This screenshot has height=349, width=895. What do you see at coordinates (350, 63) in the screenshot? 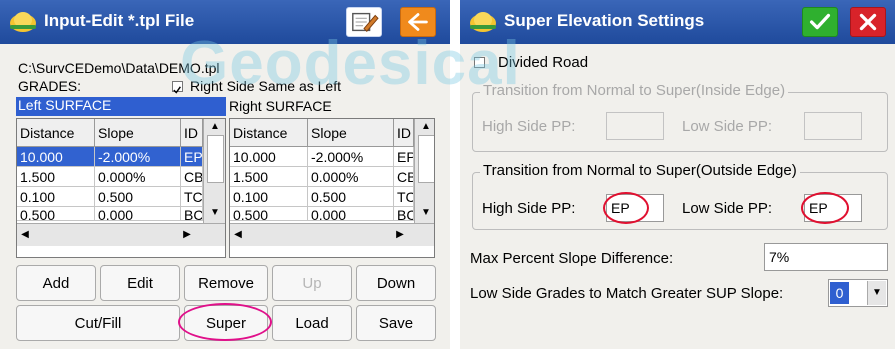
I see `watermark: Geodesical` at bounding box center [350, 63].